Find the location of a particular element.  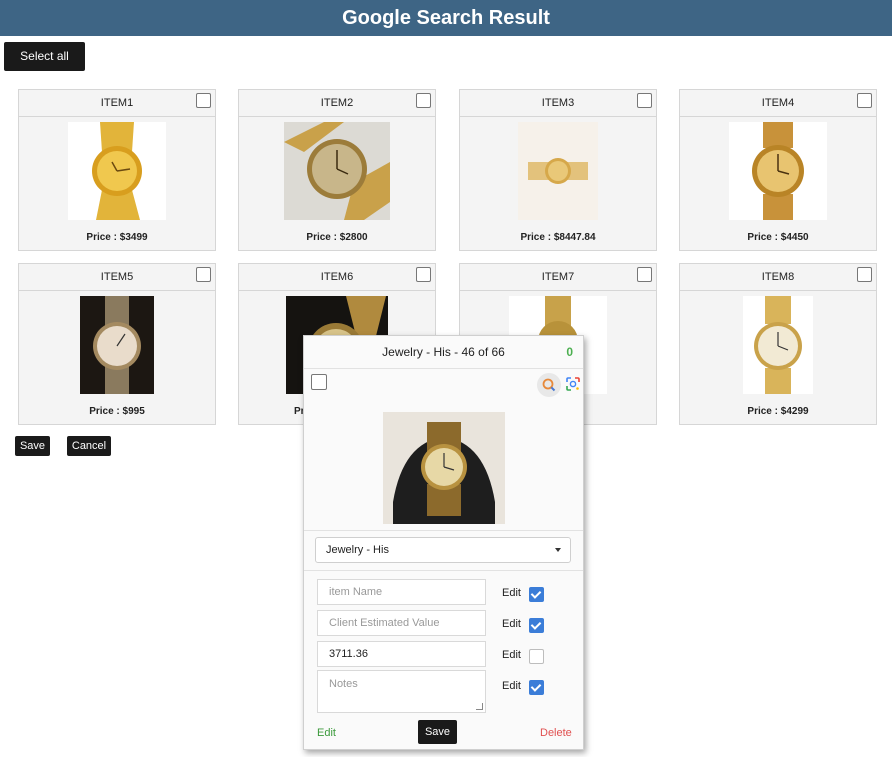

item-card-1: ITEM1 Price : $3499 is located at coordinates (117, 170).